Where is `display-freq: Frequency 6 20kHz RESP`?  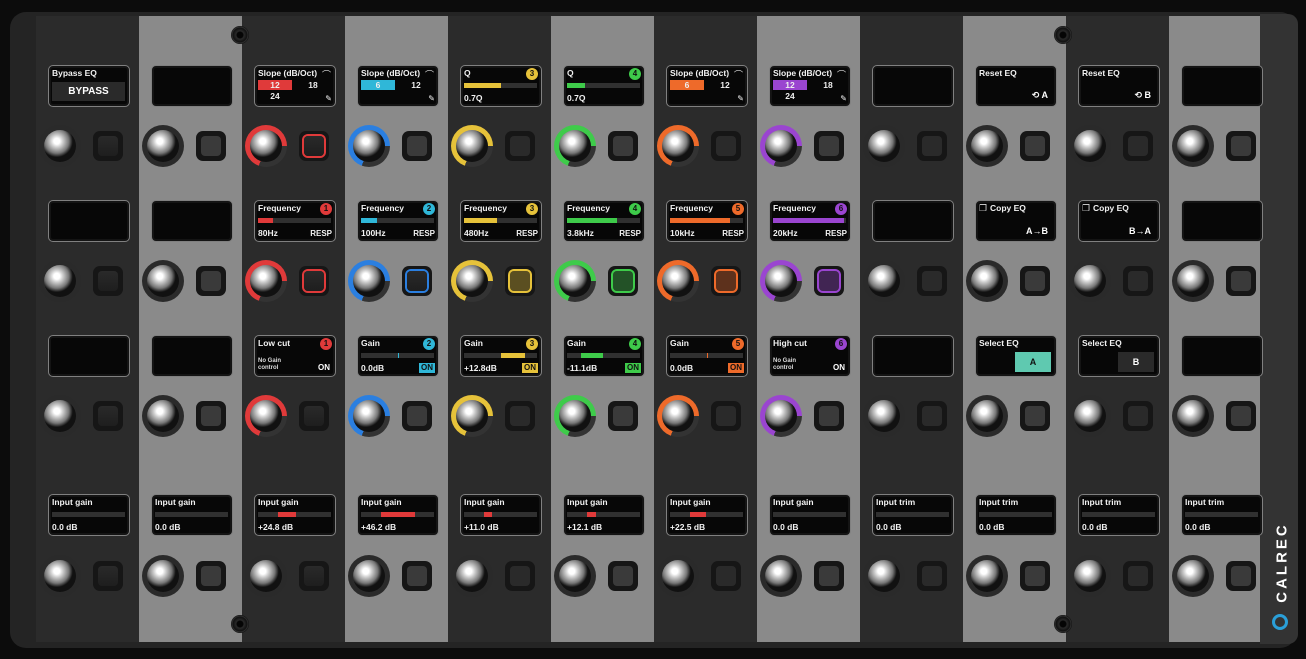
display-freq: Frequency 6 20kHz RESP is located at coordinates (810, 221).